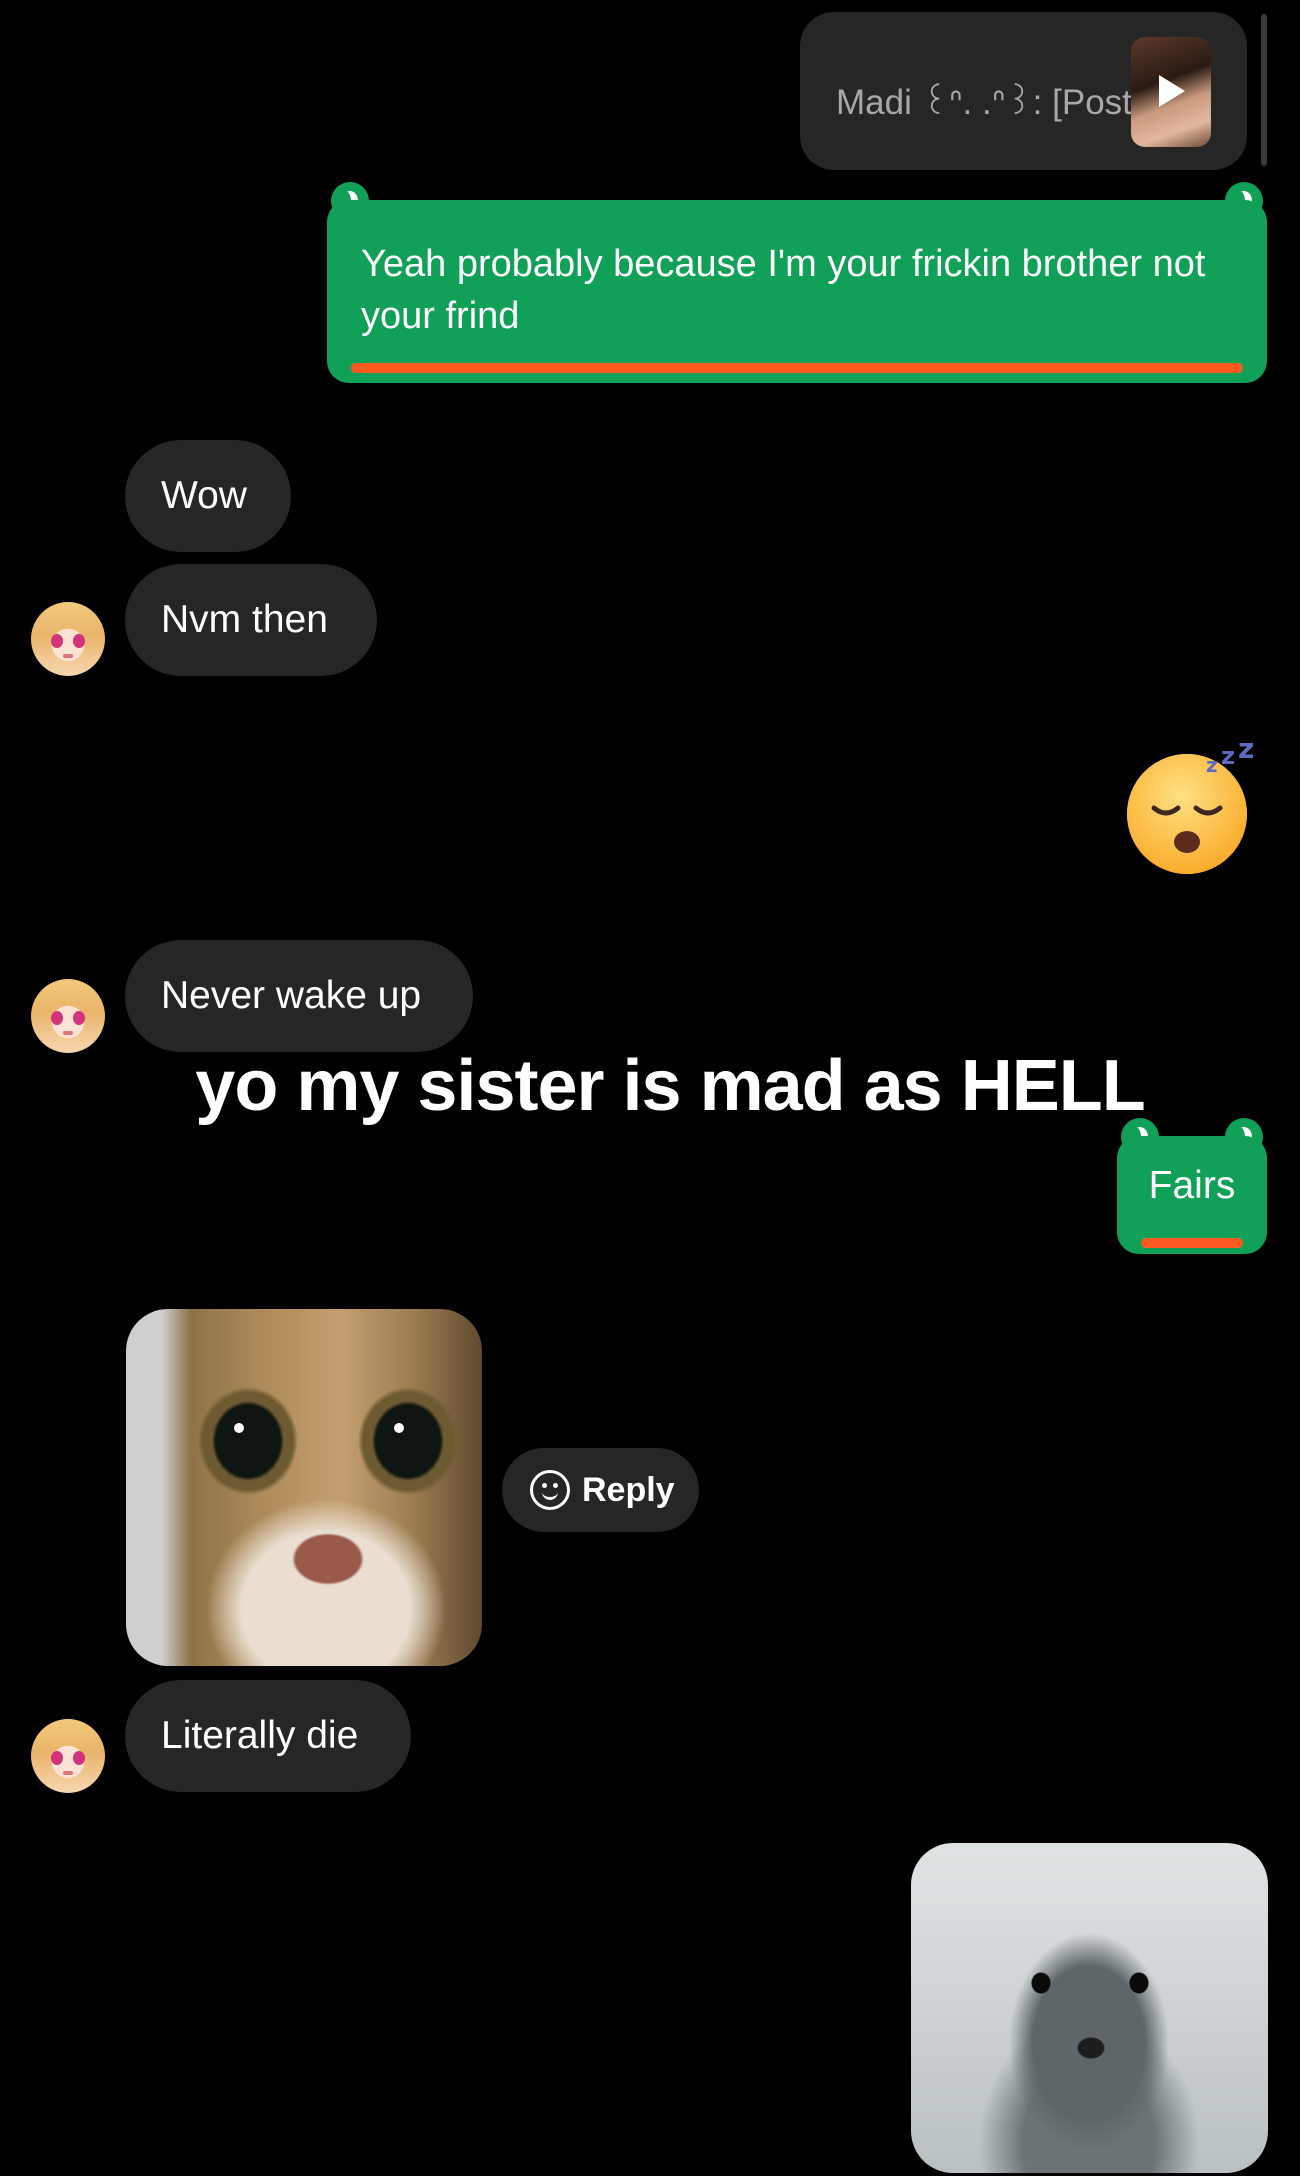 This screenshot has width=1300, height=2176. I want to click on reply-button: Reply, so click(600, 1490).